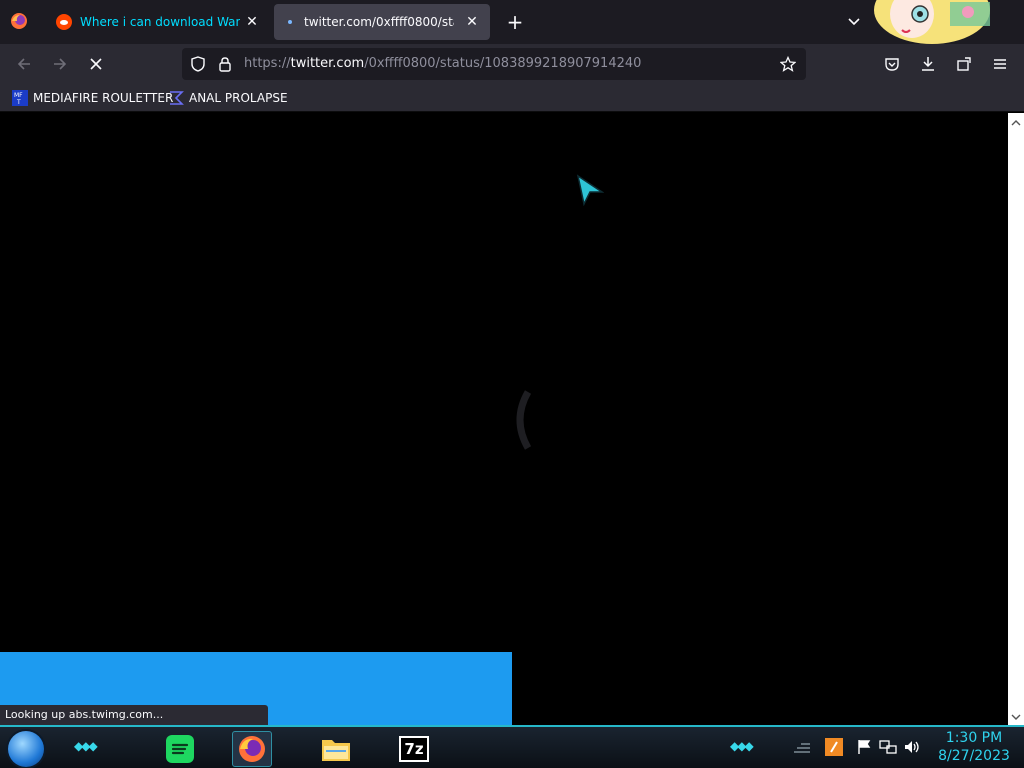 The width and height of the screenshot is (1024, 768). Describe the element at coordinates (888, 747) in the screenshot. I see `network-icon` at that location.